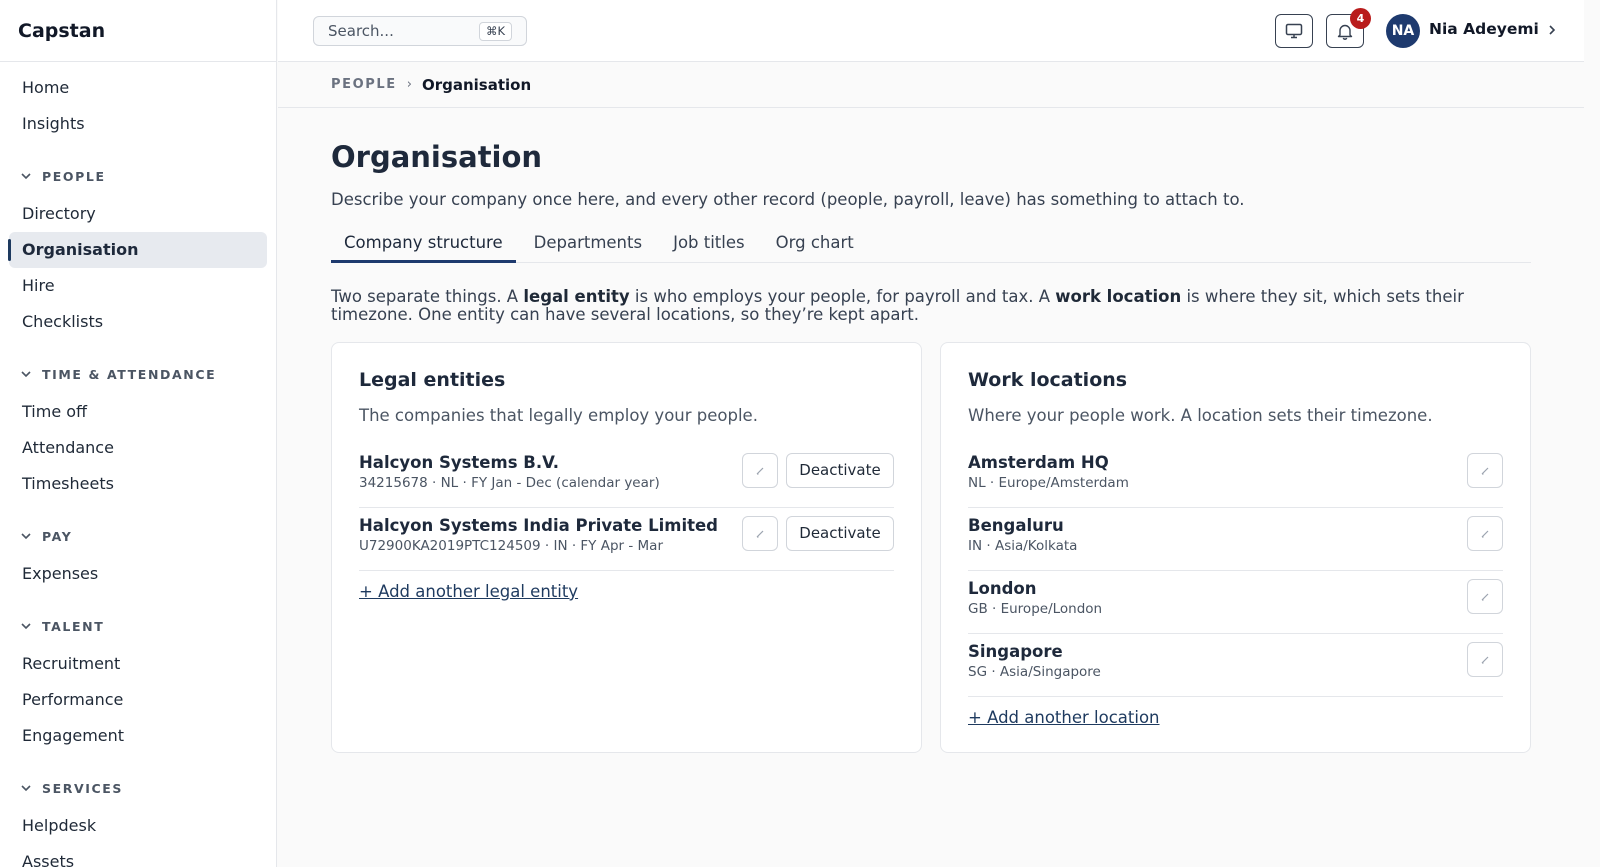 This screenshot has width=1600, height=867. Describe the element at coordinates (138, 286) in the screenshot. I see `sidebar-item-hire: Hire` at that location.